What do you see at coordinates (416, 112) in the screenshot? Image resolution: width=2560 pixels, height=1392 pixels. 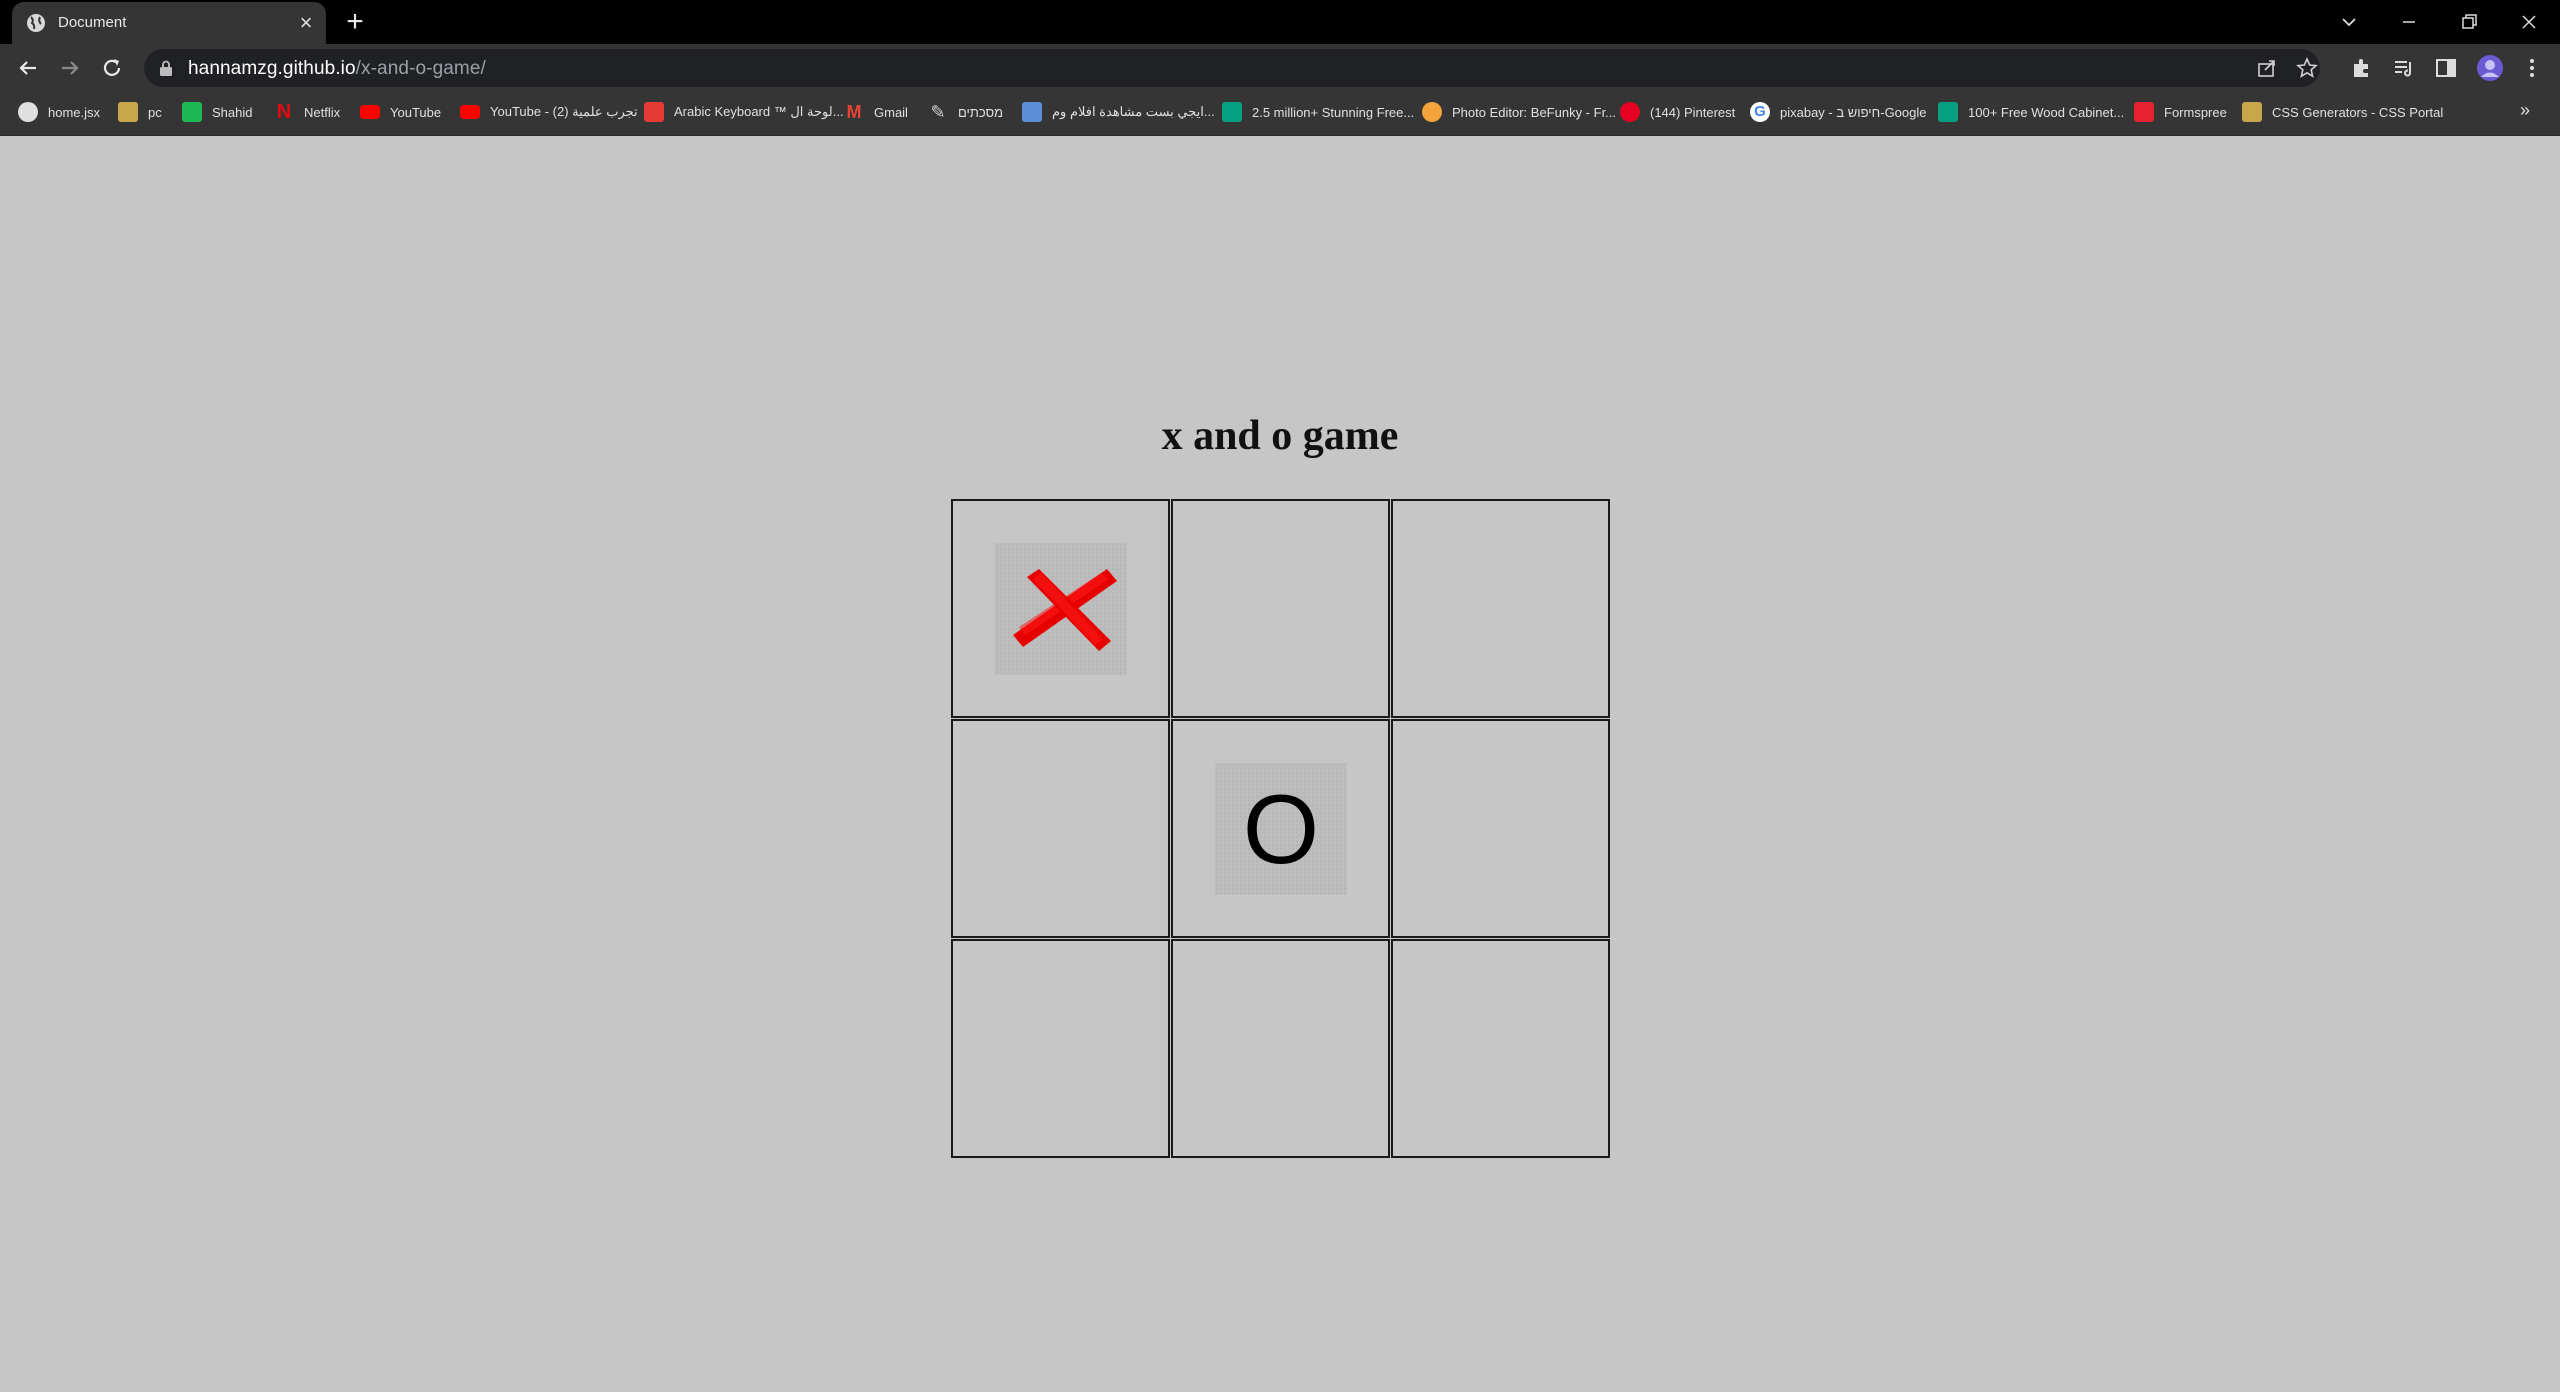 I see `bookmark-label: YouTube` at bounding box center [416, 112].